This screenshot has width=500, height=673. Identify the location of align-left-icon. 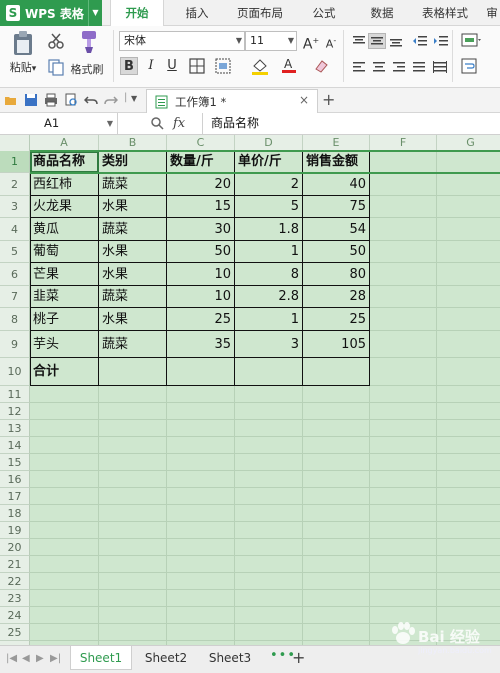
(359, 67).